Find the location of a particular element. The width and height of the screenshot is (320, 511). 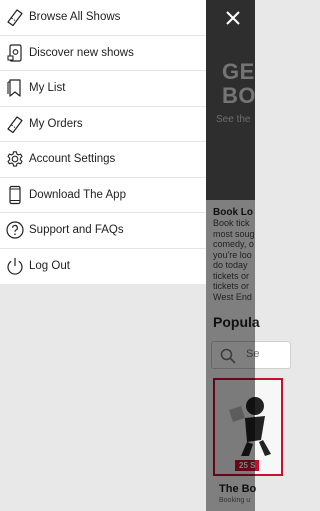

menu-item-label: Browse All Shows is located at coordinates (75, 17).